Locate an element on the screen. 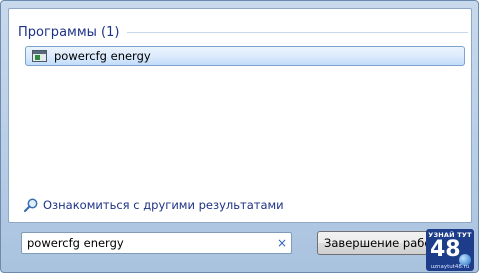 The width and height of the screenshot is (479, 273). section-divider is located at coordinates (297, 32).